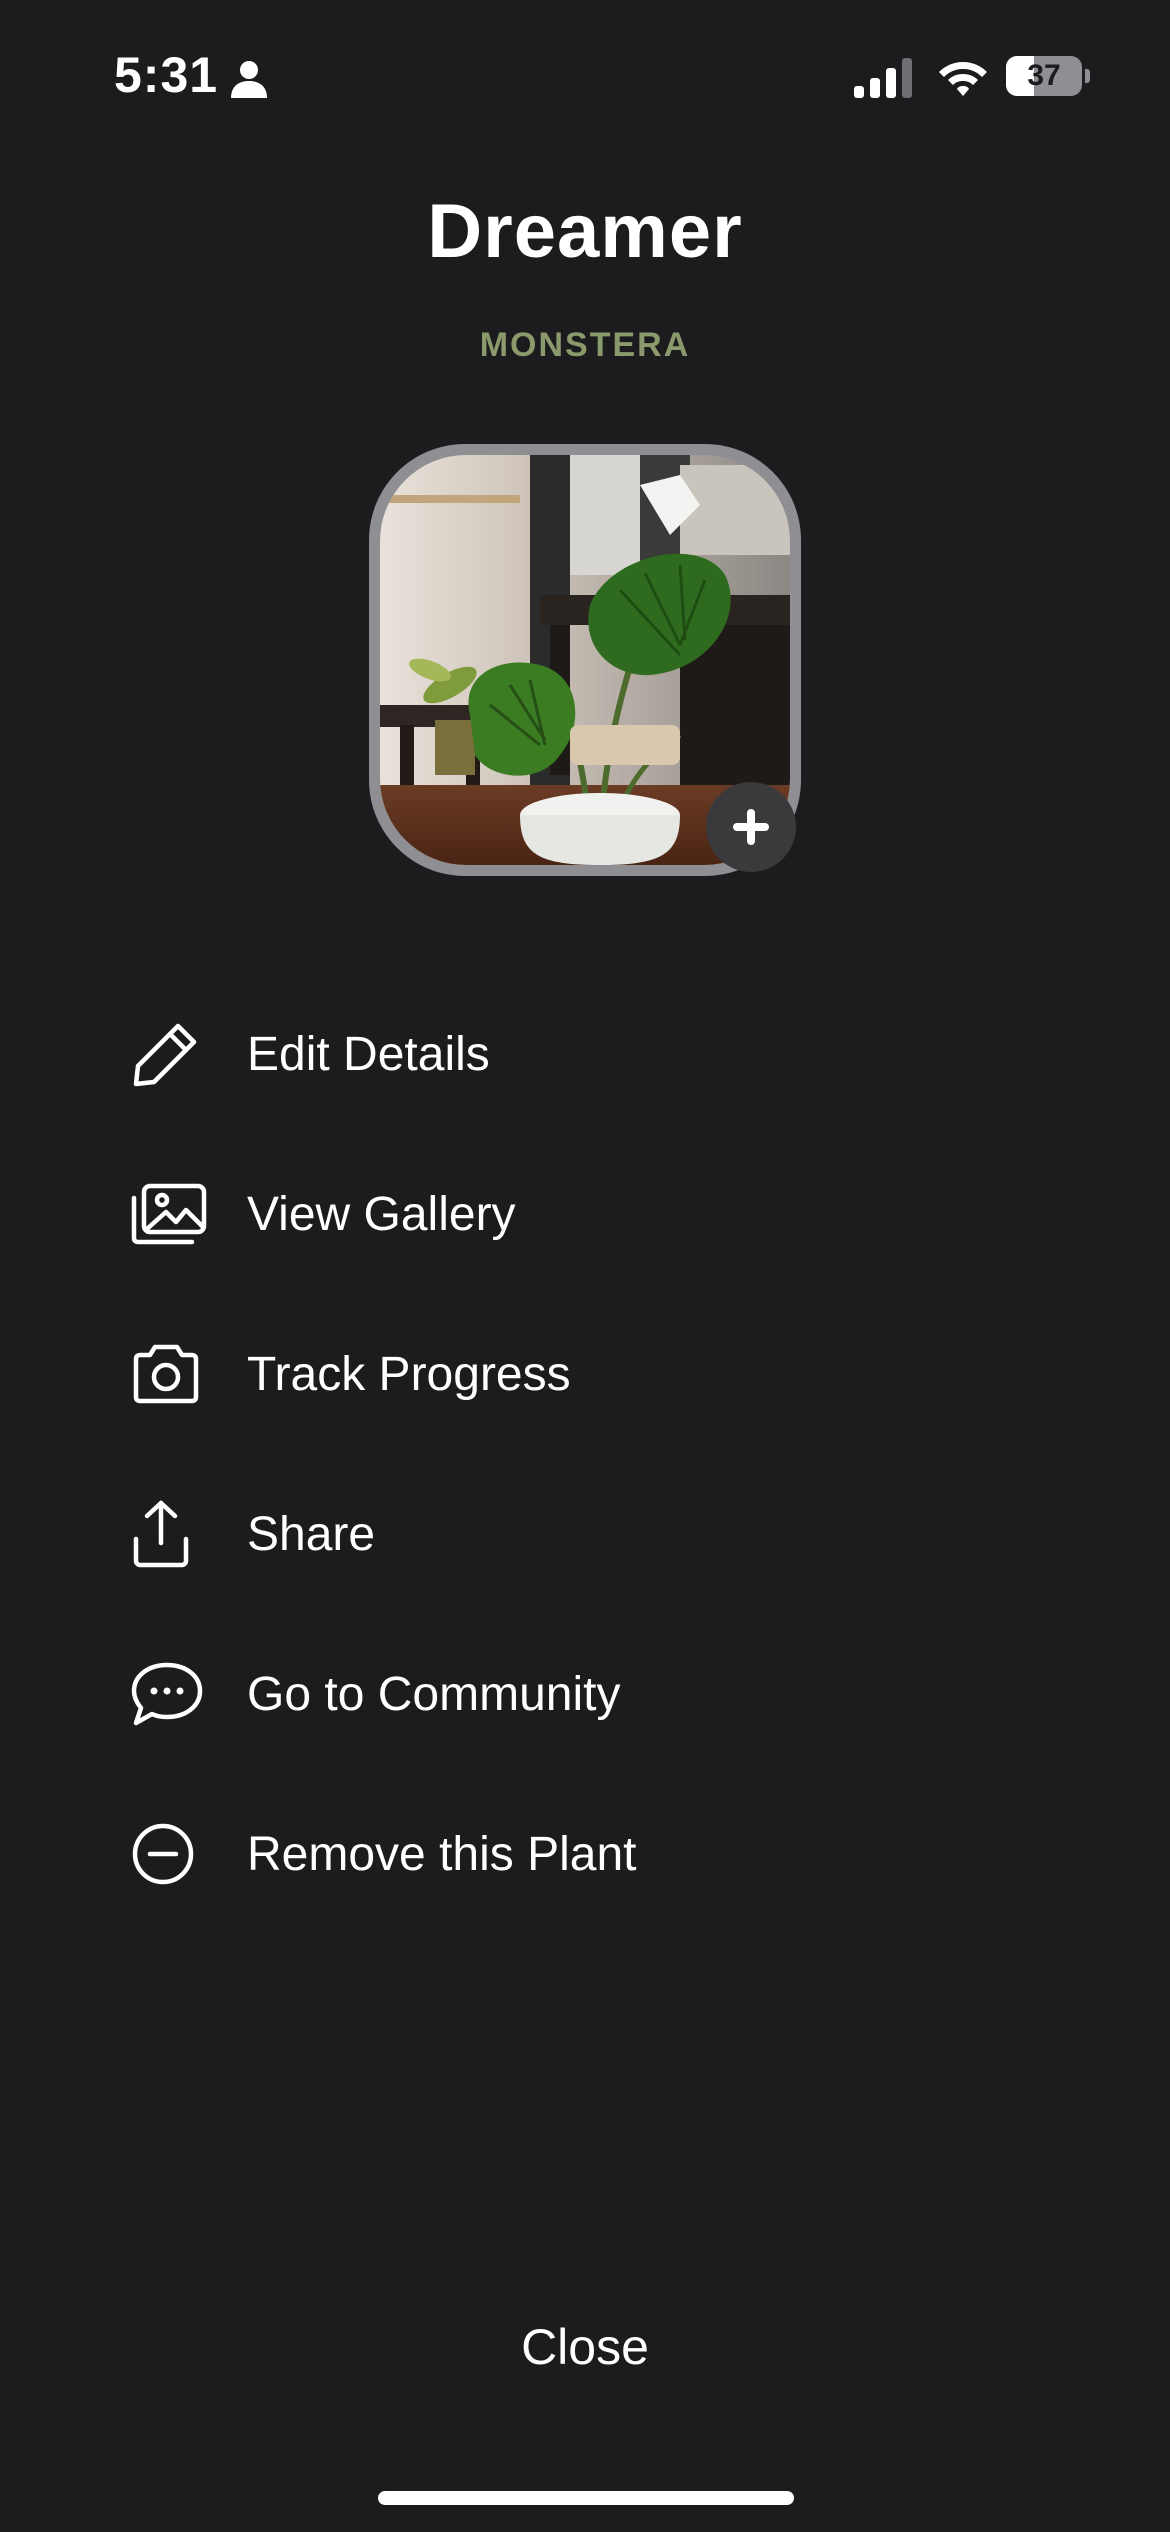 Image resolution: width=1170 pixels, height=2532 pixels. What do you see at coordinates (610, 1214) in the screenshot?
I see `menu-item-view-gallery: View Gallery` at bounding box center [610, 1214].